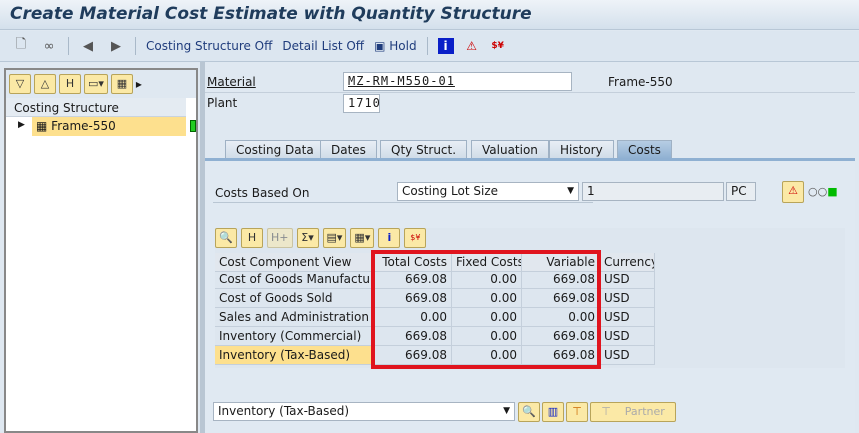 The image size is (859, 433). What do you see at coordinates (640, 82) in the screenshot?
I see `material-description: Frame-550` at bounding box center [640, 82].